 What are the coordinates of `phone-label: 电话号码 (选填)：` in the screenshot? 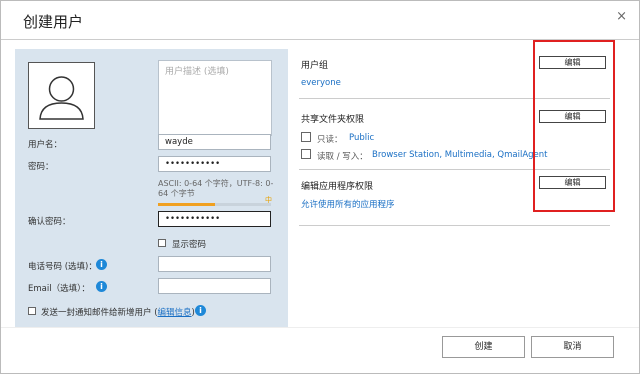 It's located at (62, 267).